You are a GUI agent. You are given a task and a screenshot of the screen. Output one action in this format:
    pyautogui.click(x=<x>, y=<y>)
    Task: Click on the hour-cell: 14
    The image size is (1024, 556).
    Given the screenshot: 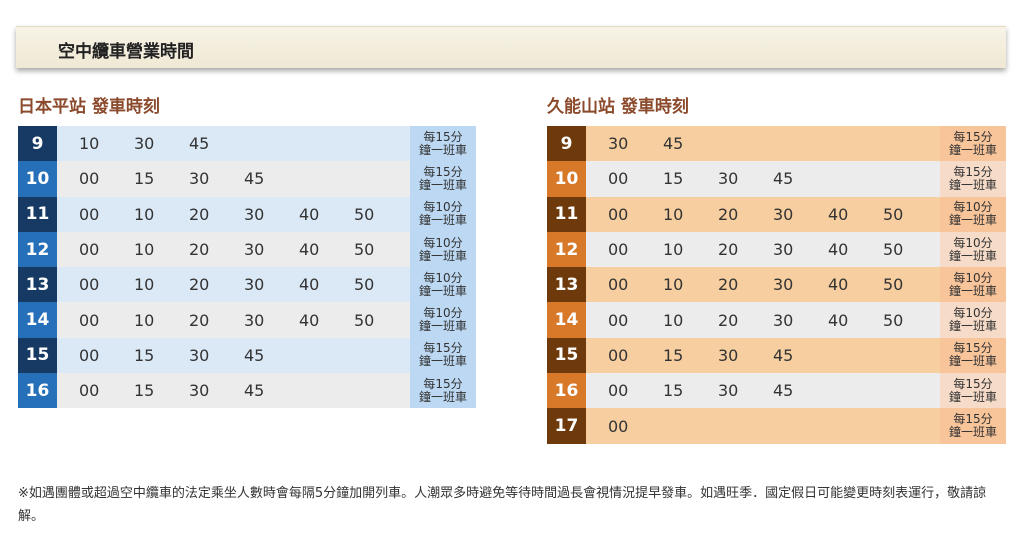 What is the action you would take?
    pyautogui.click(x=566, y=320)
    